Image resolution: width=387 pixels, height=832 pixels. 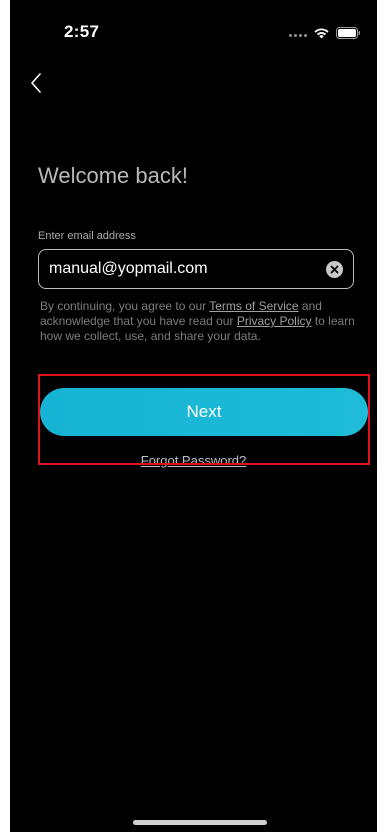 What do you see at coordinates (321, 35) in the screenshot?
I see `wifi-icon` at bounding box center [321, 35].